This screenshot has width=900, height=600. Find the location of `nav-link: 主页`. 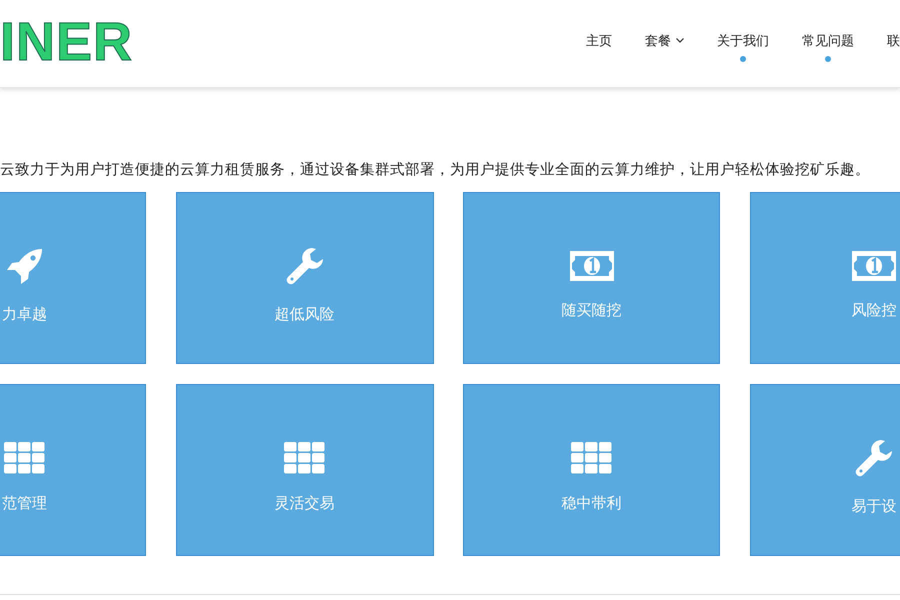

nav-link: 主页 is located at coordinates (599, 41).